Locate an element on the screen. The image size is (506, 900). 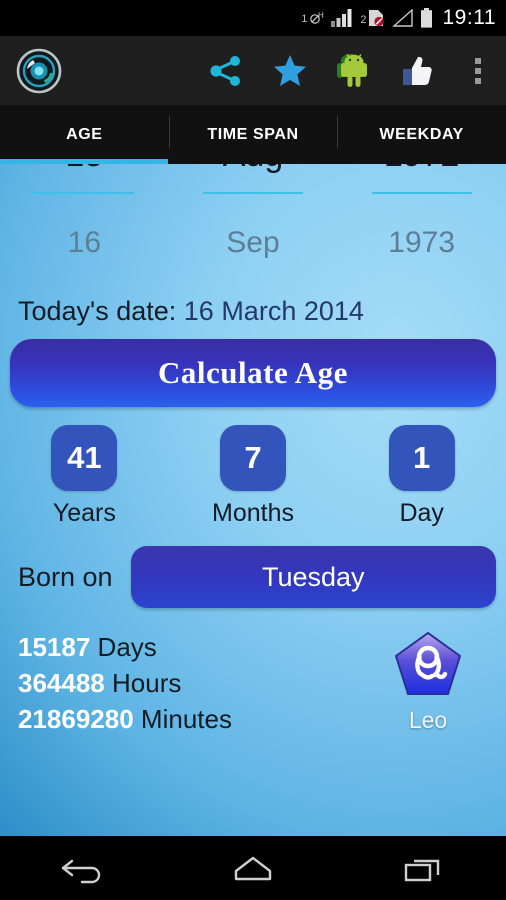
zodiac-section: Leo is located at coordinates (428, 682).